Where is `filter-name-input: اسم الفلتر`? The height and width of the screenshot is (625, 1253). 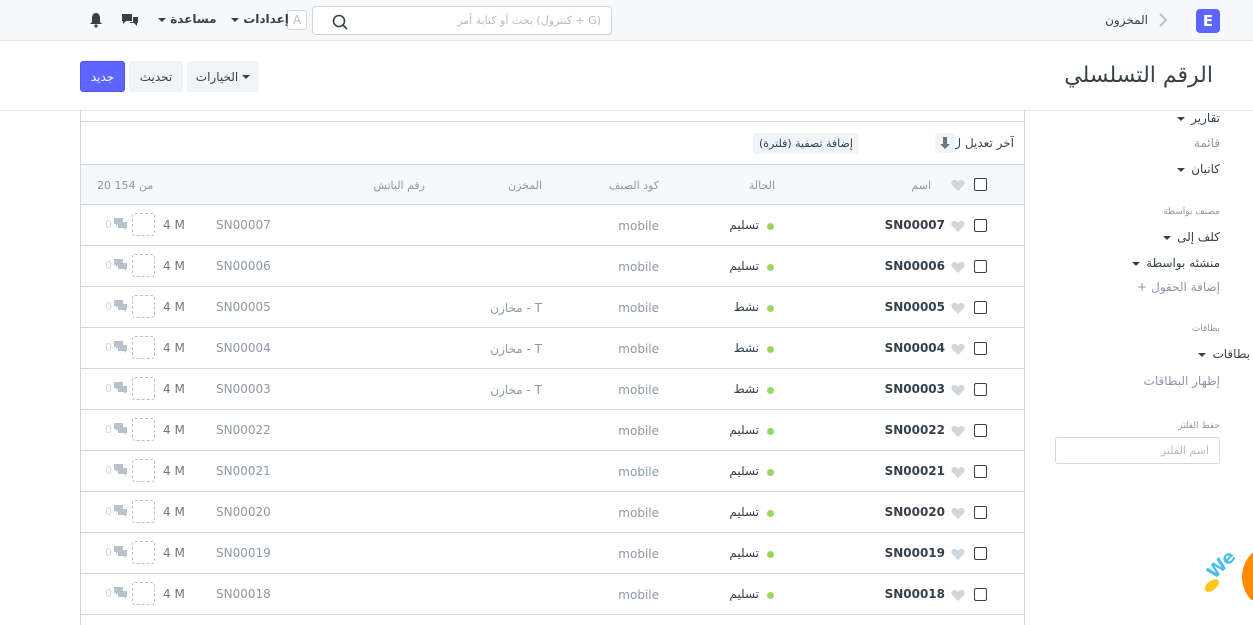 filter-name-input: اسم الفلتر is located at coordinates (1137, 450).